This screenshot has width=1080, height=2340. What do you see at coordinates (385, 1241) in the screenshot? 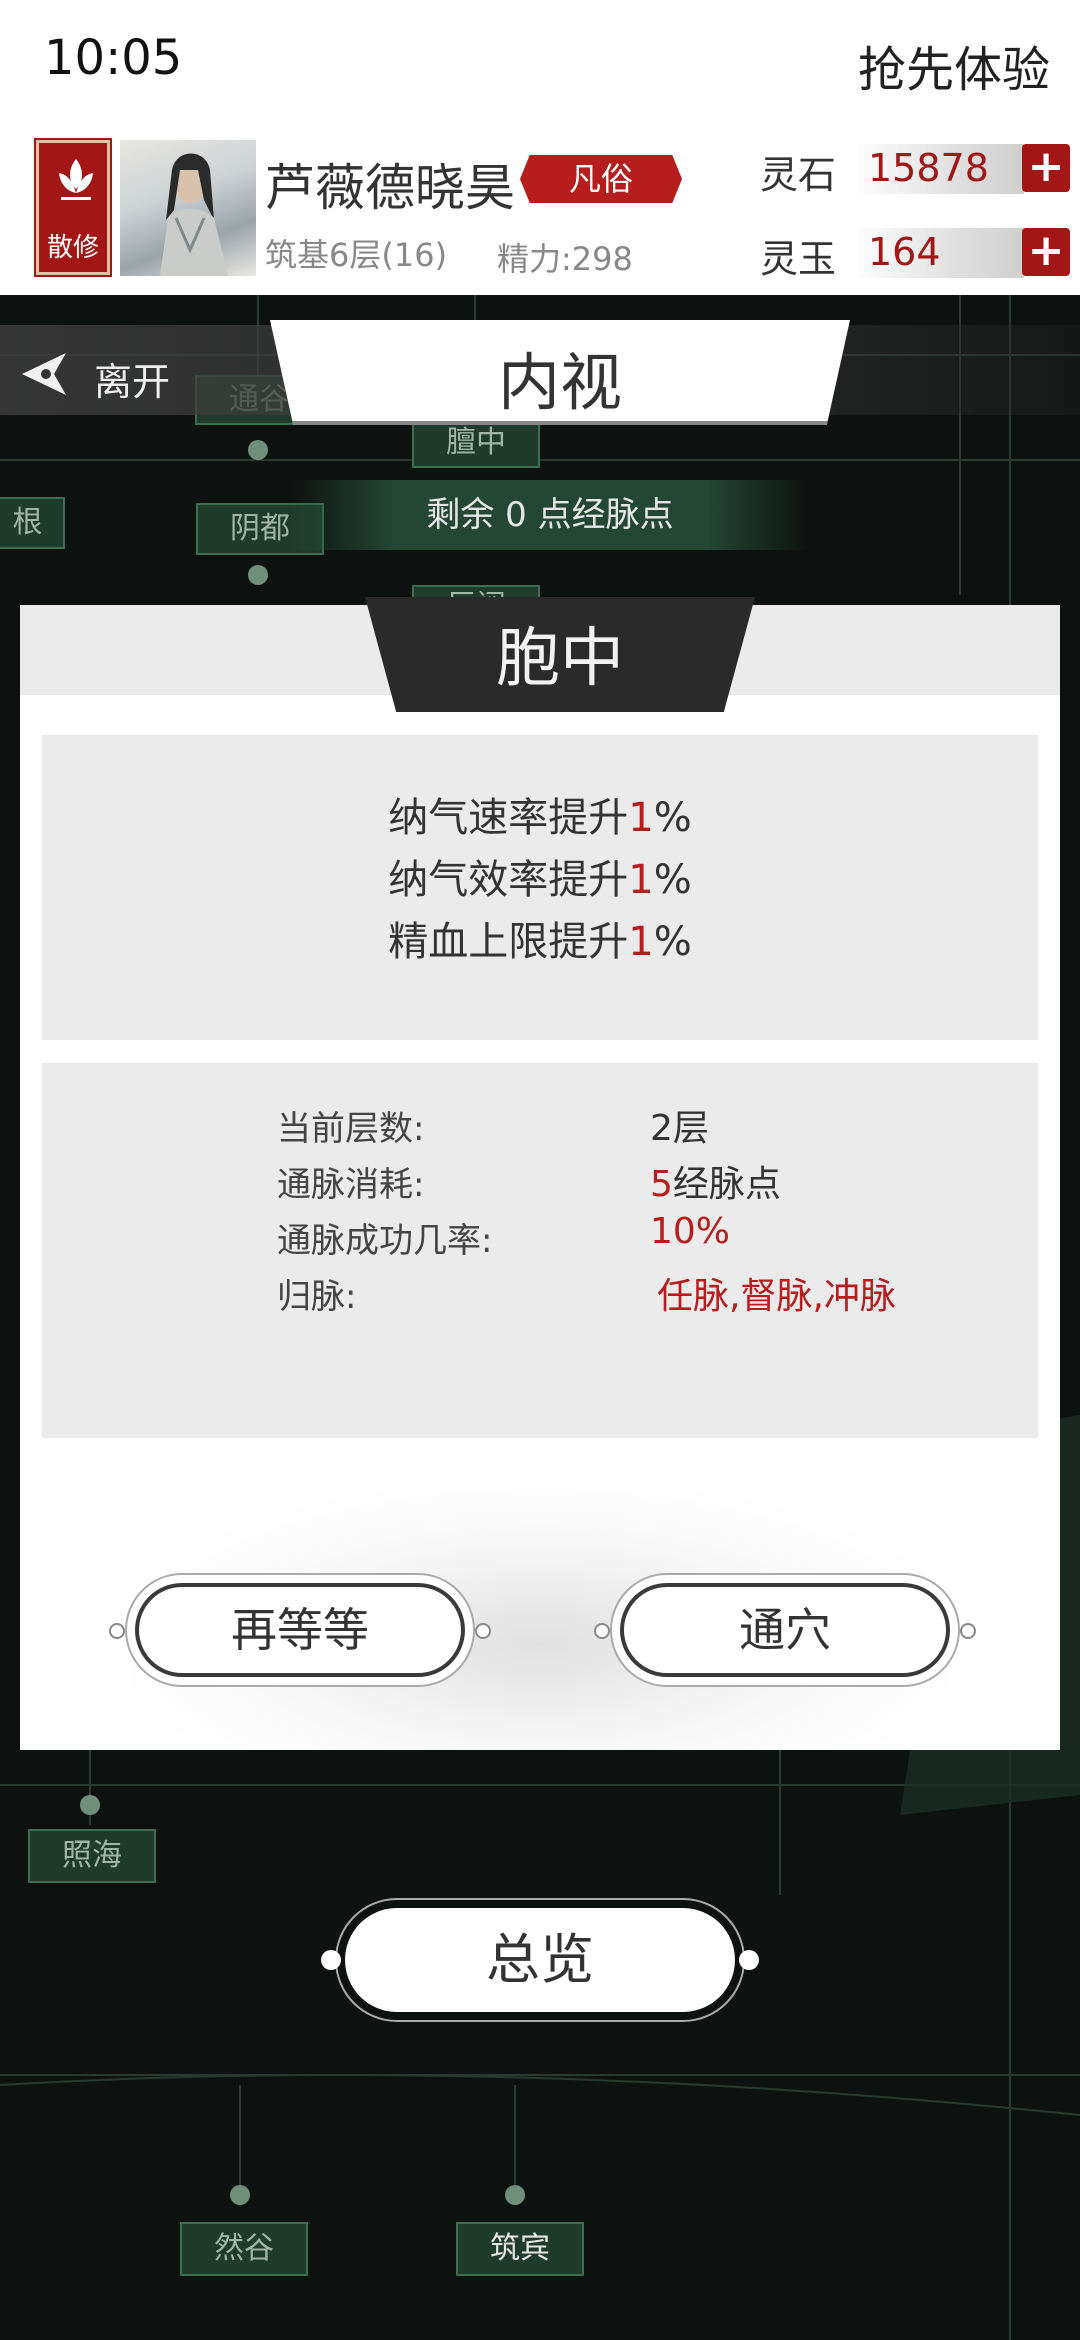
I see `success-label: 通脉成功几率:` at bounding box center [385, 1241].